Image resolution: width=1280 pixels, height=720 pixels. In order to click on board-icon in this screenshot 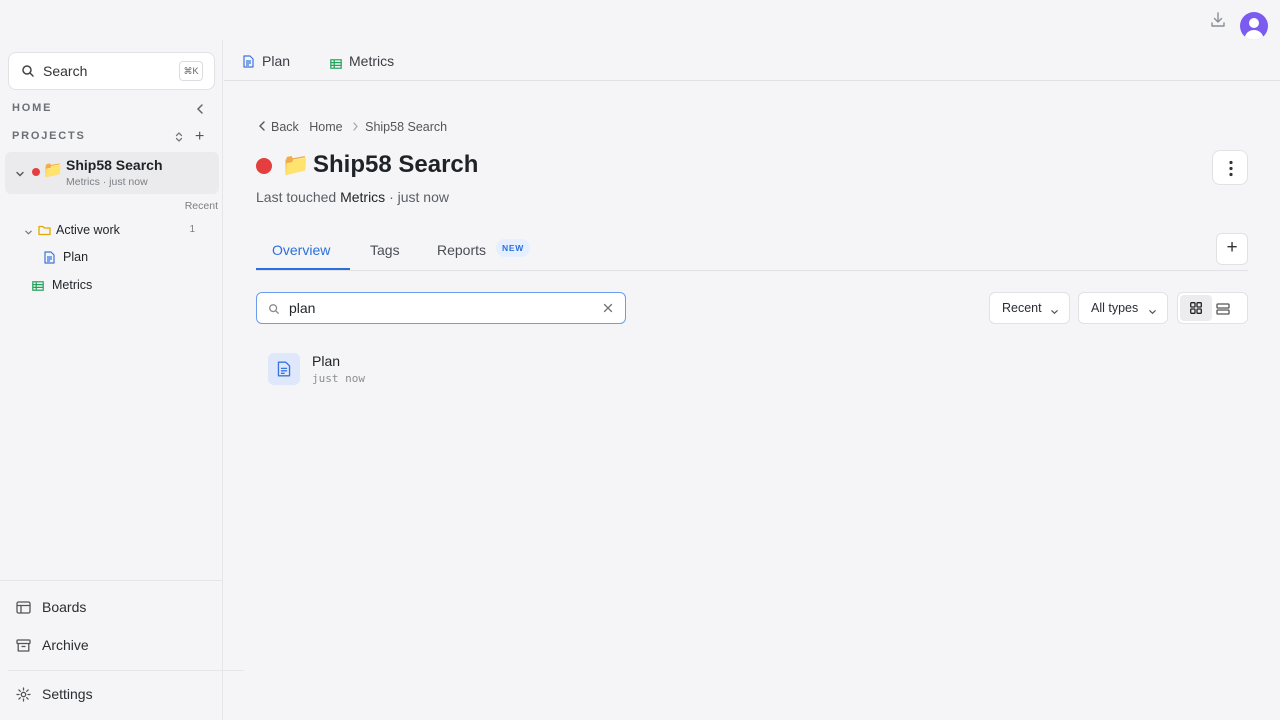, I will do `click(23, 609)`.